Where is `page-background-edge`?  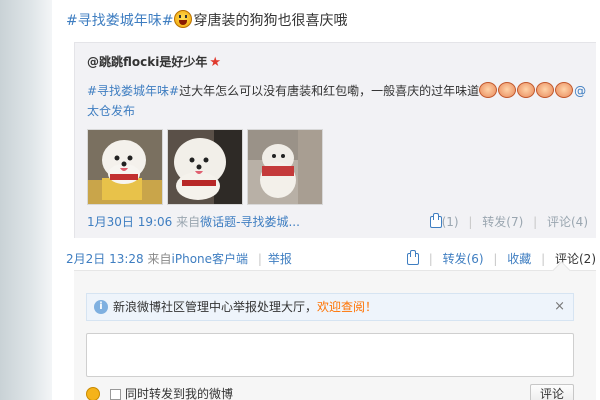 page-background-edge is located at coordinates (26, 200).